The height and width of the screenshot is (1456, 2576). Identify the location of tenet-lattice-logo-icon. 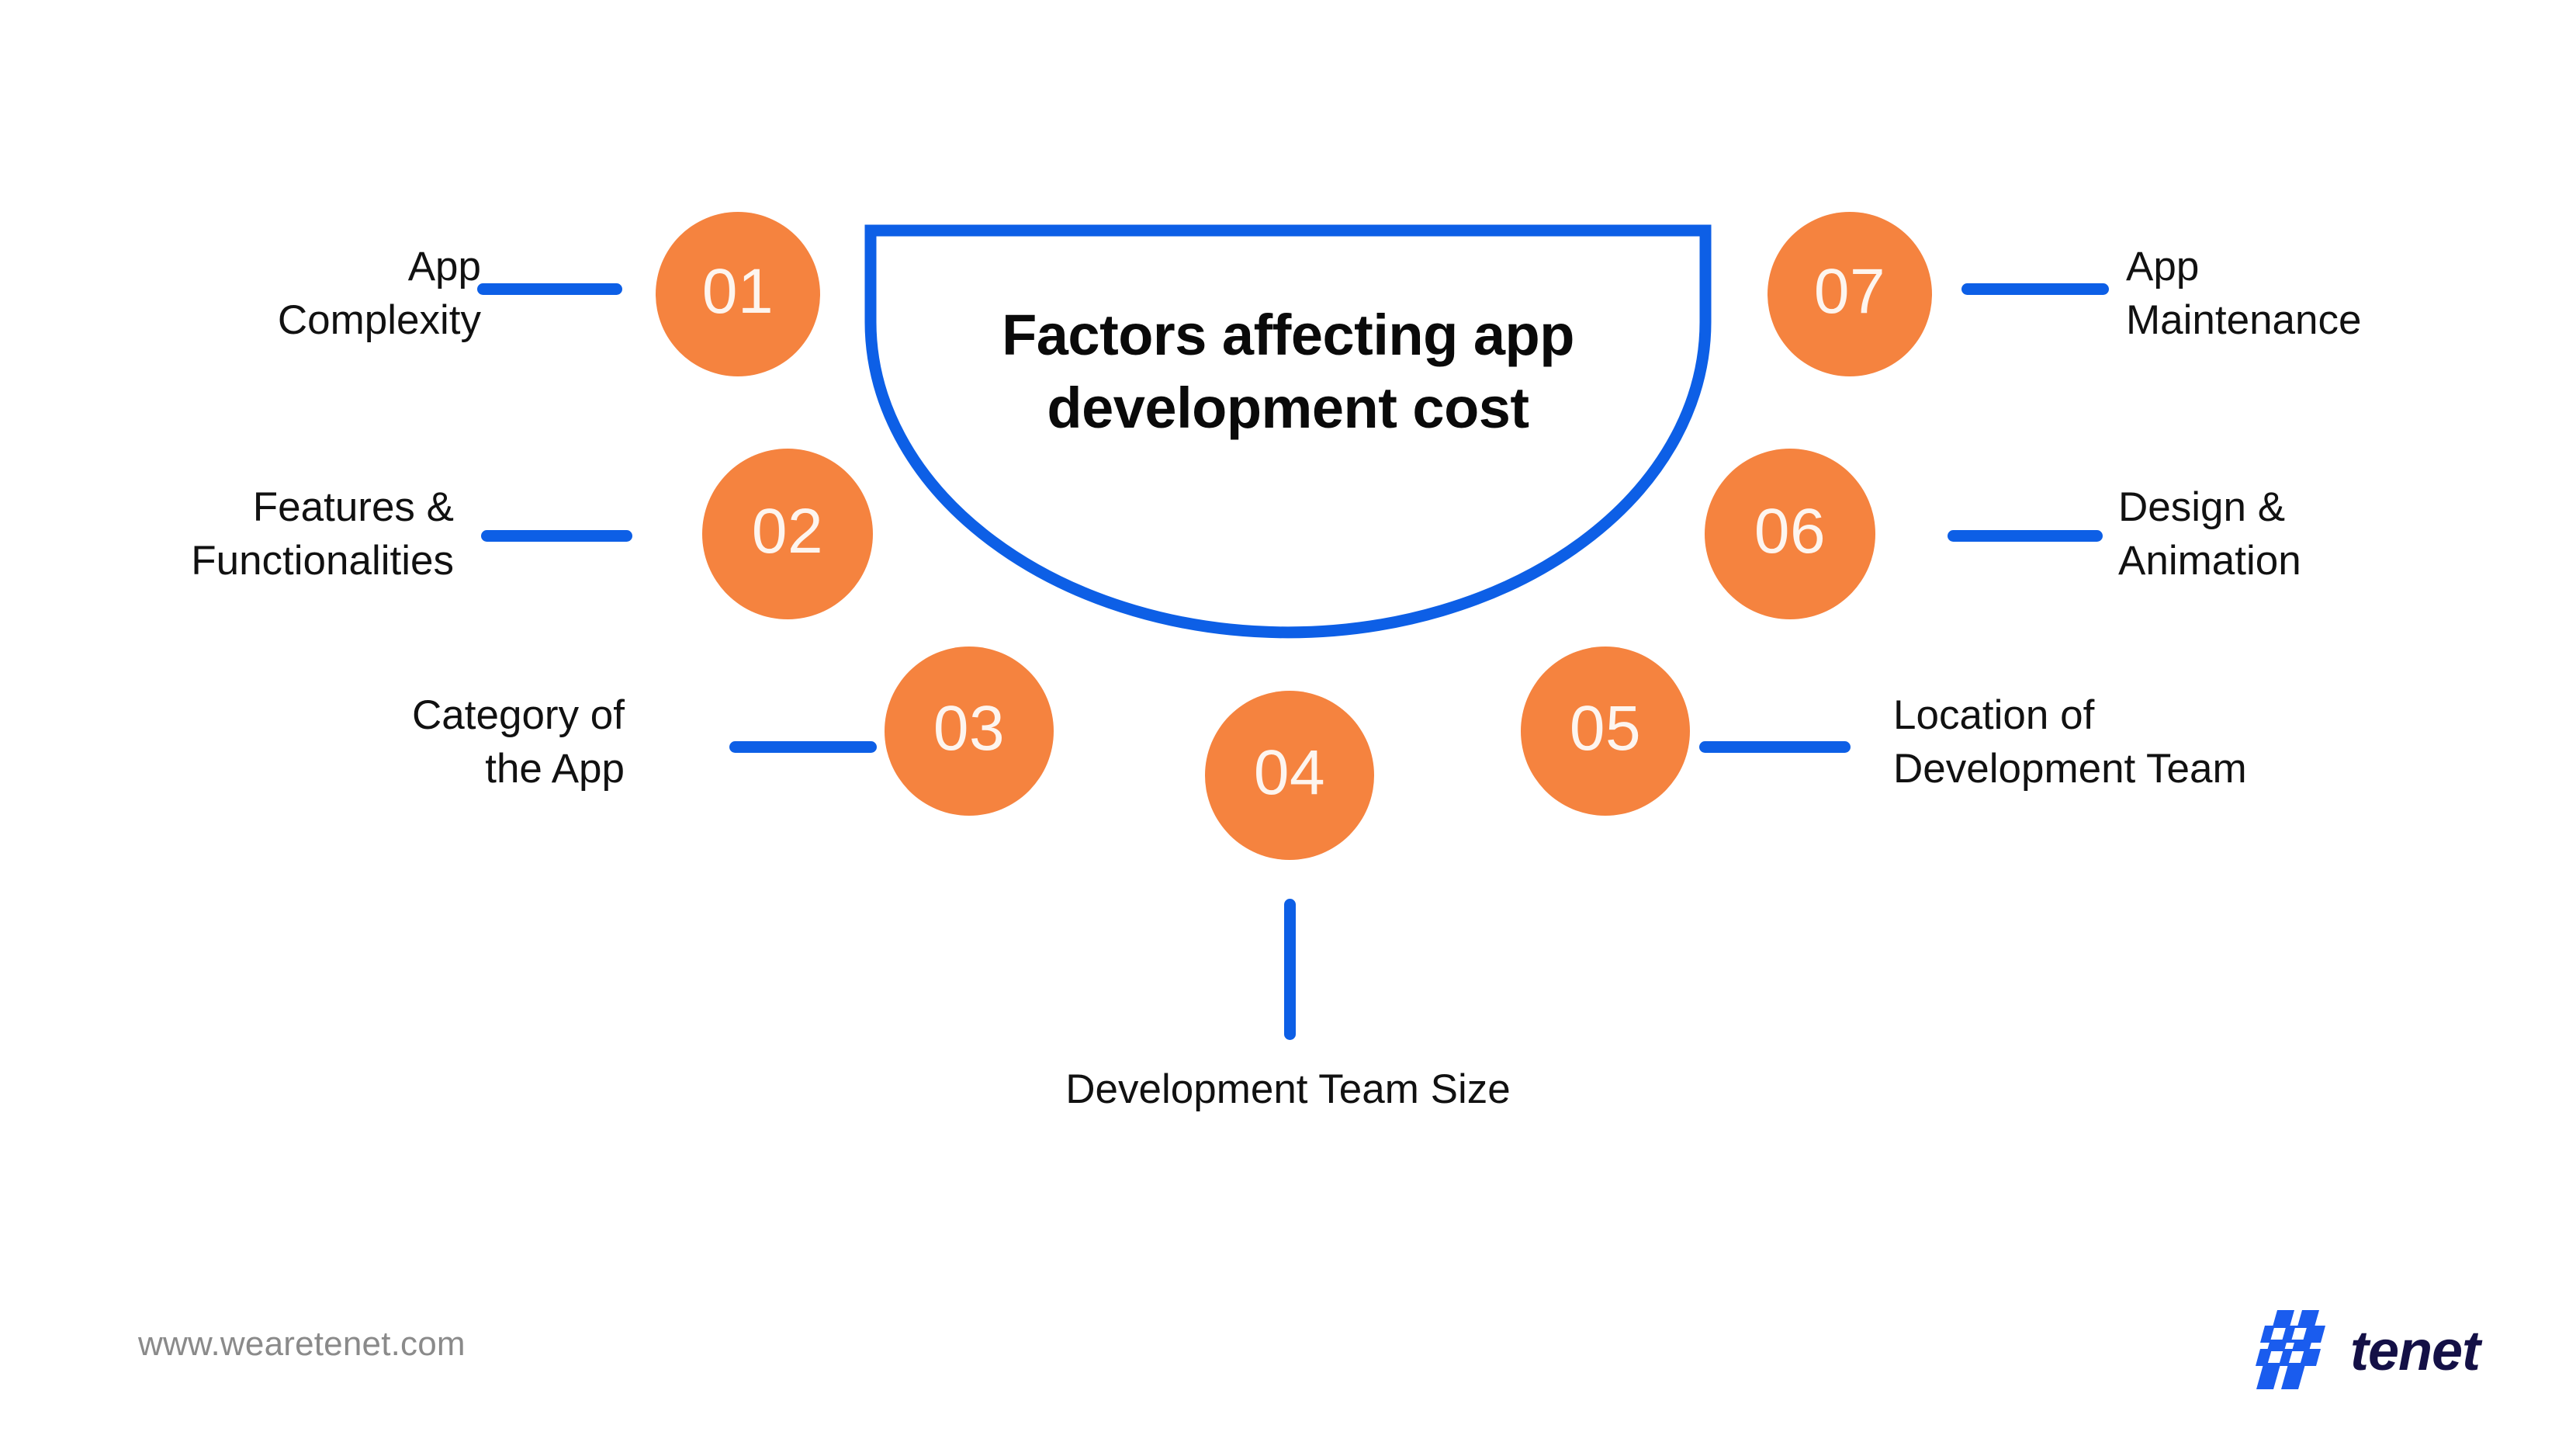
(2290, 1349).